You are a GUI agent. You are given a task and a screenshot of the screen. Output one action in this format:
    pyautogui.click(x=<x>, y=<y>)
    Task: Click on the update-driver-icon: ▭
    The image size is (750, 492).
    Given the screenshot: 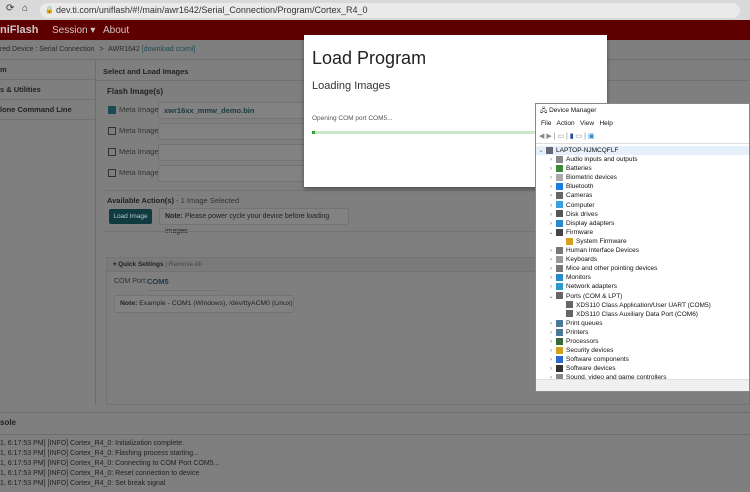 What is the action you would take?
    pyautogui.click(x=579, y=136)
    